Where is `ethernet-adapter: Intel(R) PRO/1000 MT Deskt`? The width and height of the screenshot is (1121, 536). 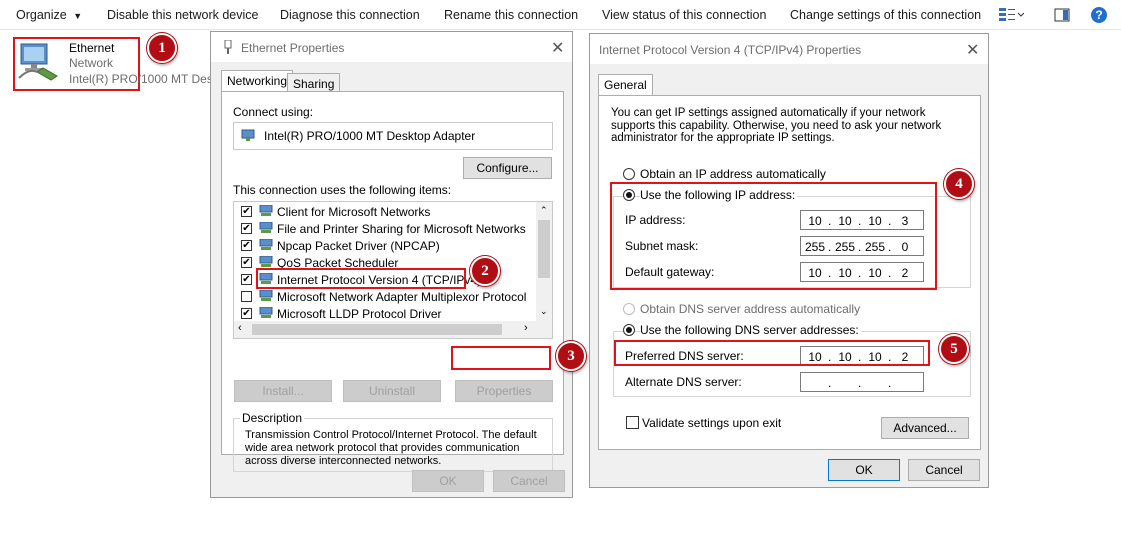
ethernet-adapter: Intel(R) PRO/1000 MT Deskt is located at coordinates (139, 79).